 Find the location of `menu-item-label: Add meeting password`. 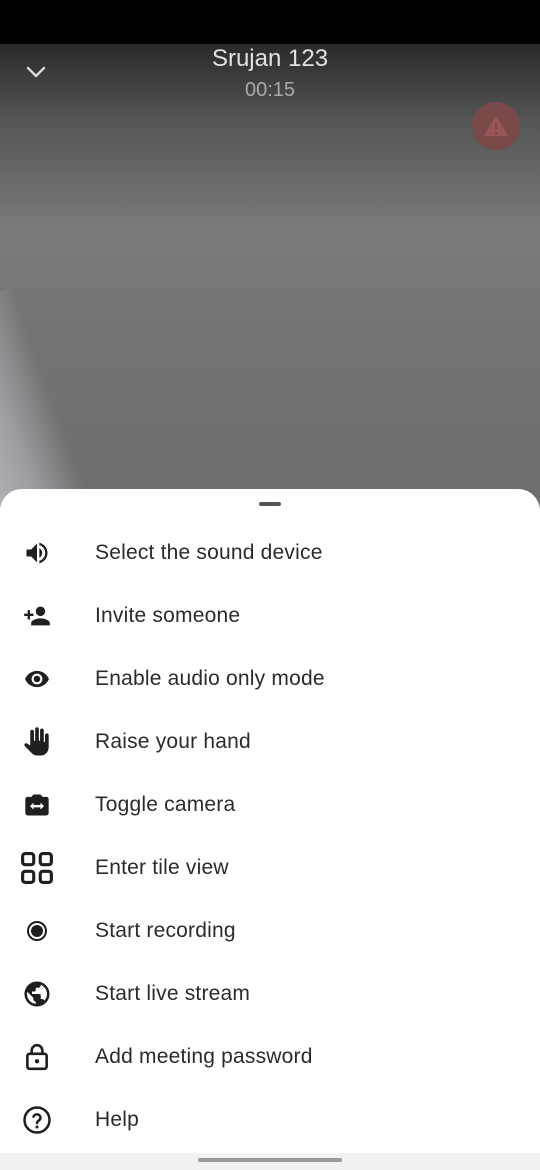

menu-item-label: Add meeting password is located at coordinates (204, 1056).